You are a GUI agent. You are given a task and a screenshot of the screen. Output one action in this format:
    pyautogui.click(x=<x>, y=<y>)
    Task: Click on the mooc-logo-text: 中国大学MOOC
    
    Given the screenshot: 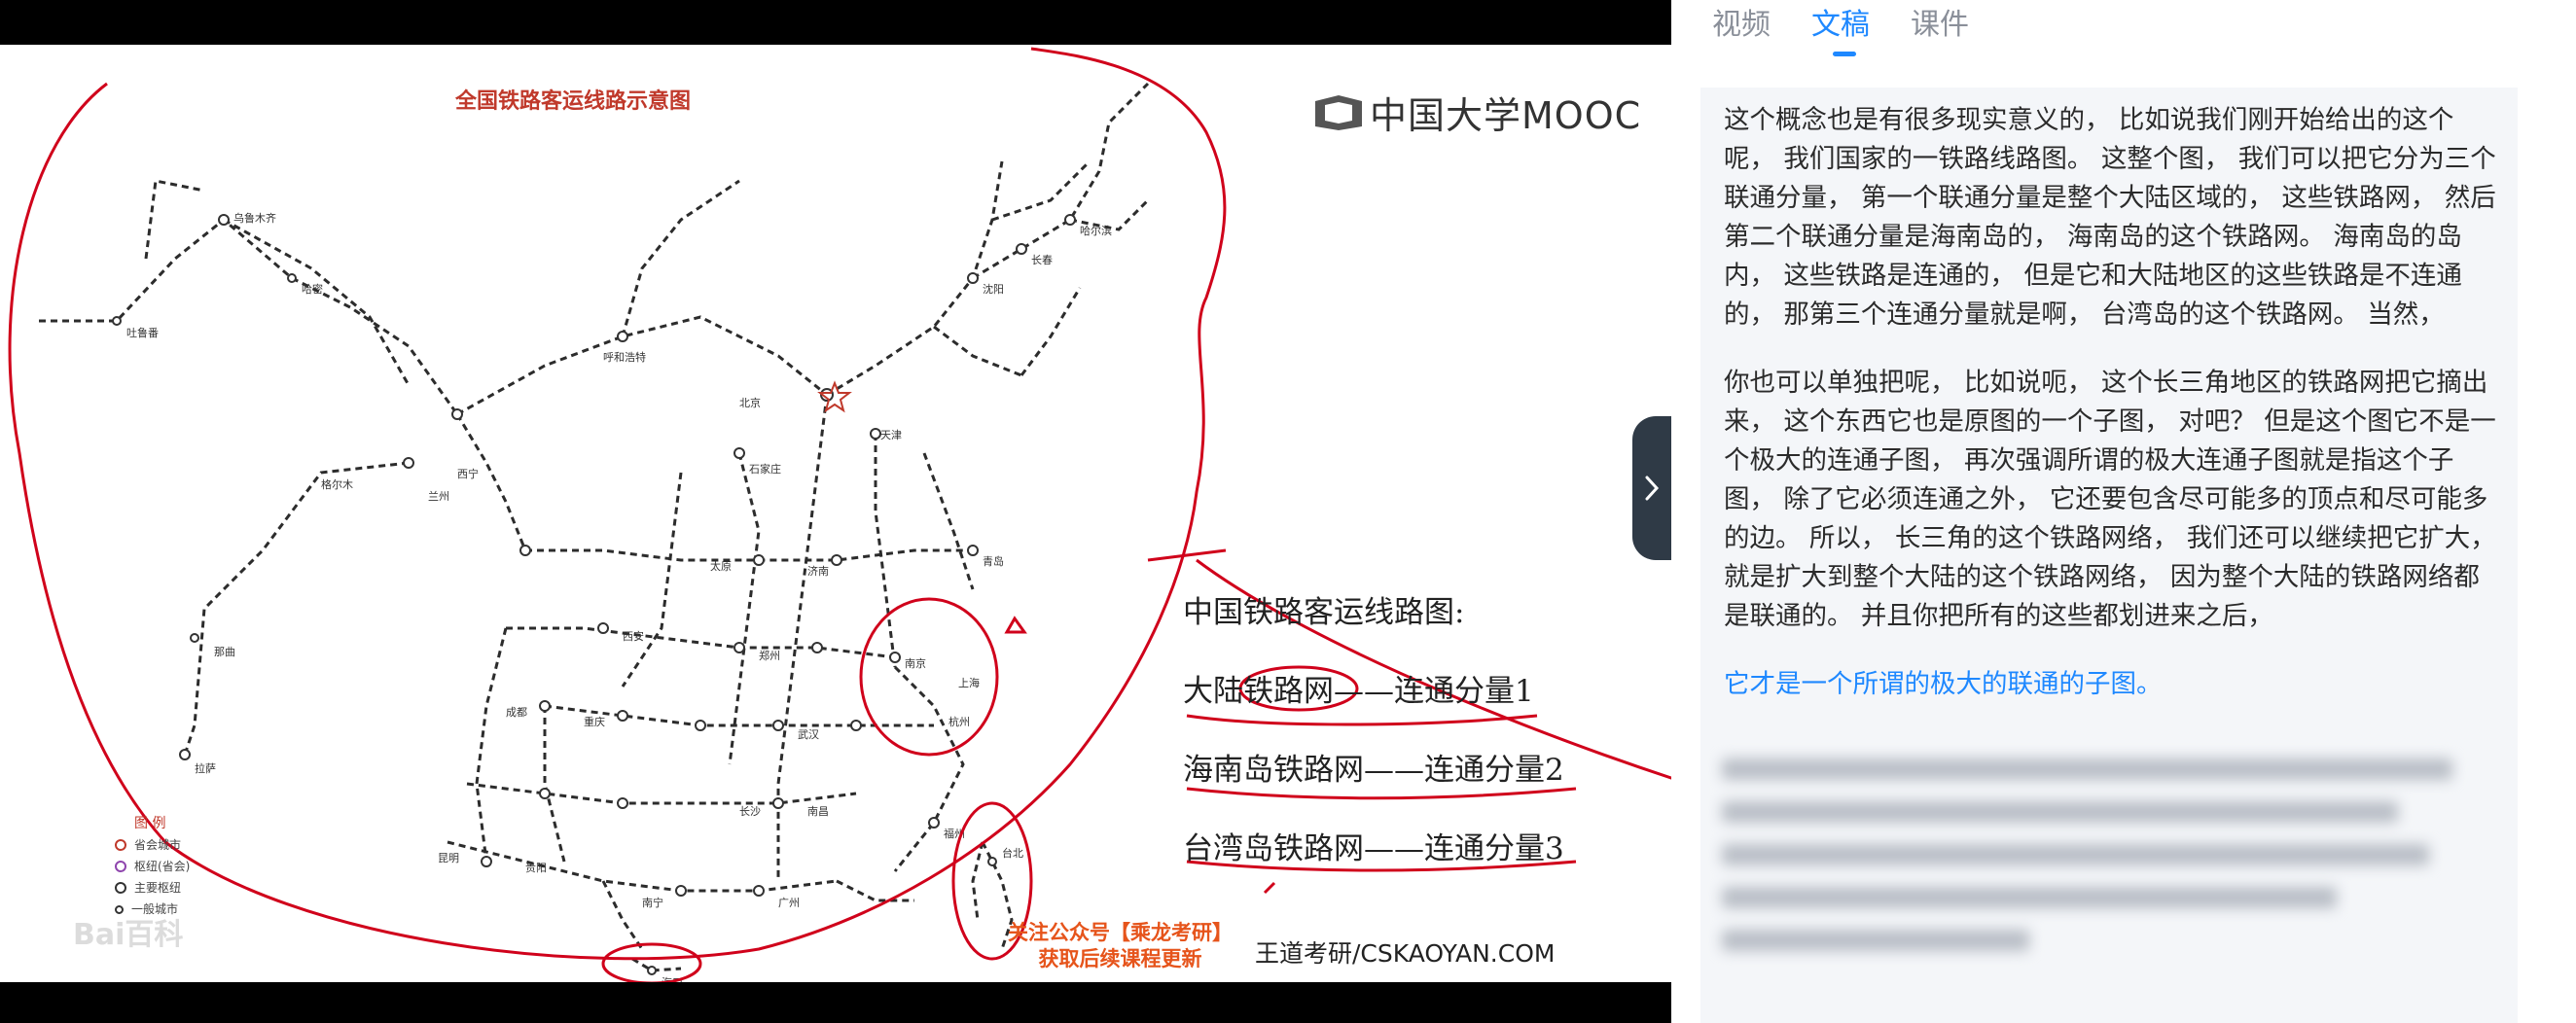 What is the action you would take?
    pyautogui.click(x=1506, y=115)
    